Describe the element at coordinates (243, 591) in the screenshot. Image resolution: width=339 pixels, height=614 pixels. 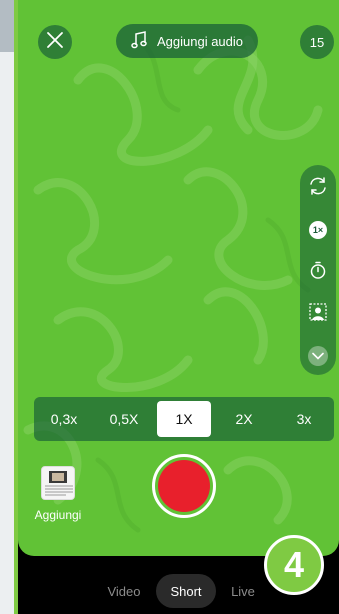
I see `tab-live: Live` at that location.